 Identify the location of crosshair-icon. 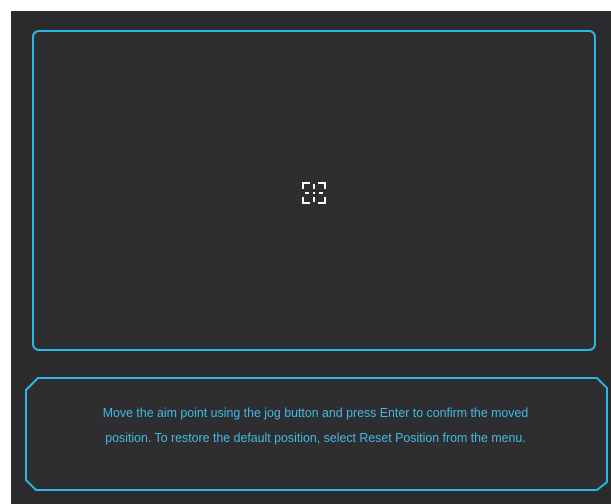
(314, 192).